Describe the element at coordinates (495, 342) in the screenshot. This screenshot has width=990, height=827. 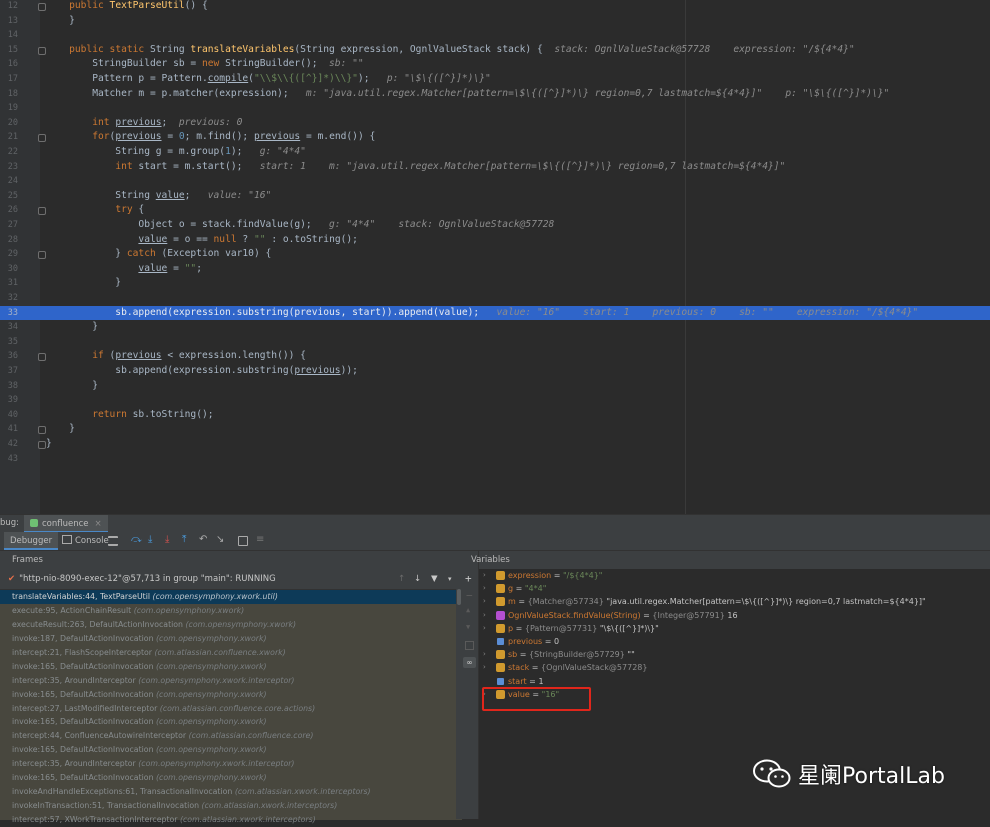
I see `code-line: 35` at that location.